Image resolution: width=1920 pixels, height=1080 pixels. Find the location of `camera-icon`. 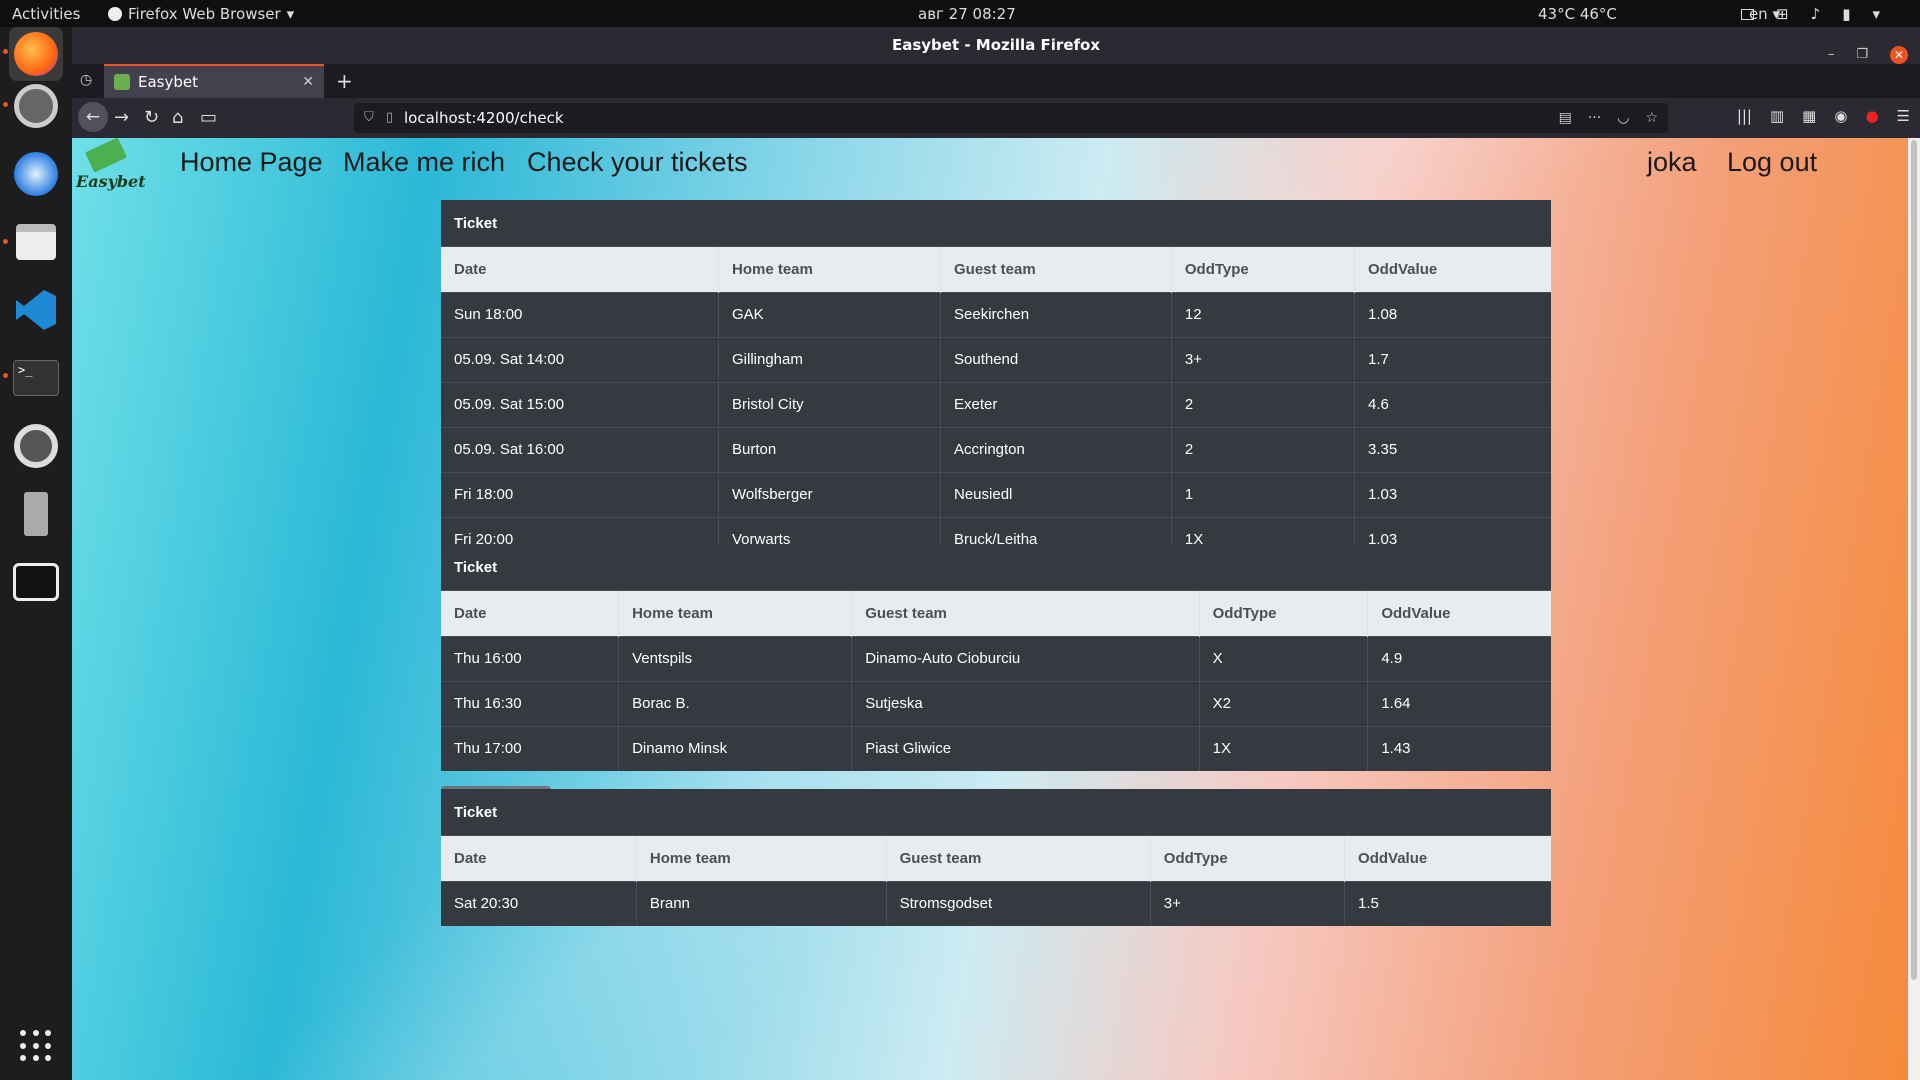

camera-icon is located at coordinates (36, 582).